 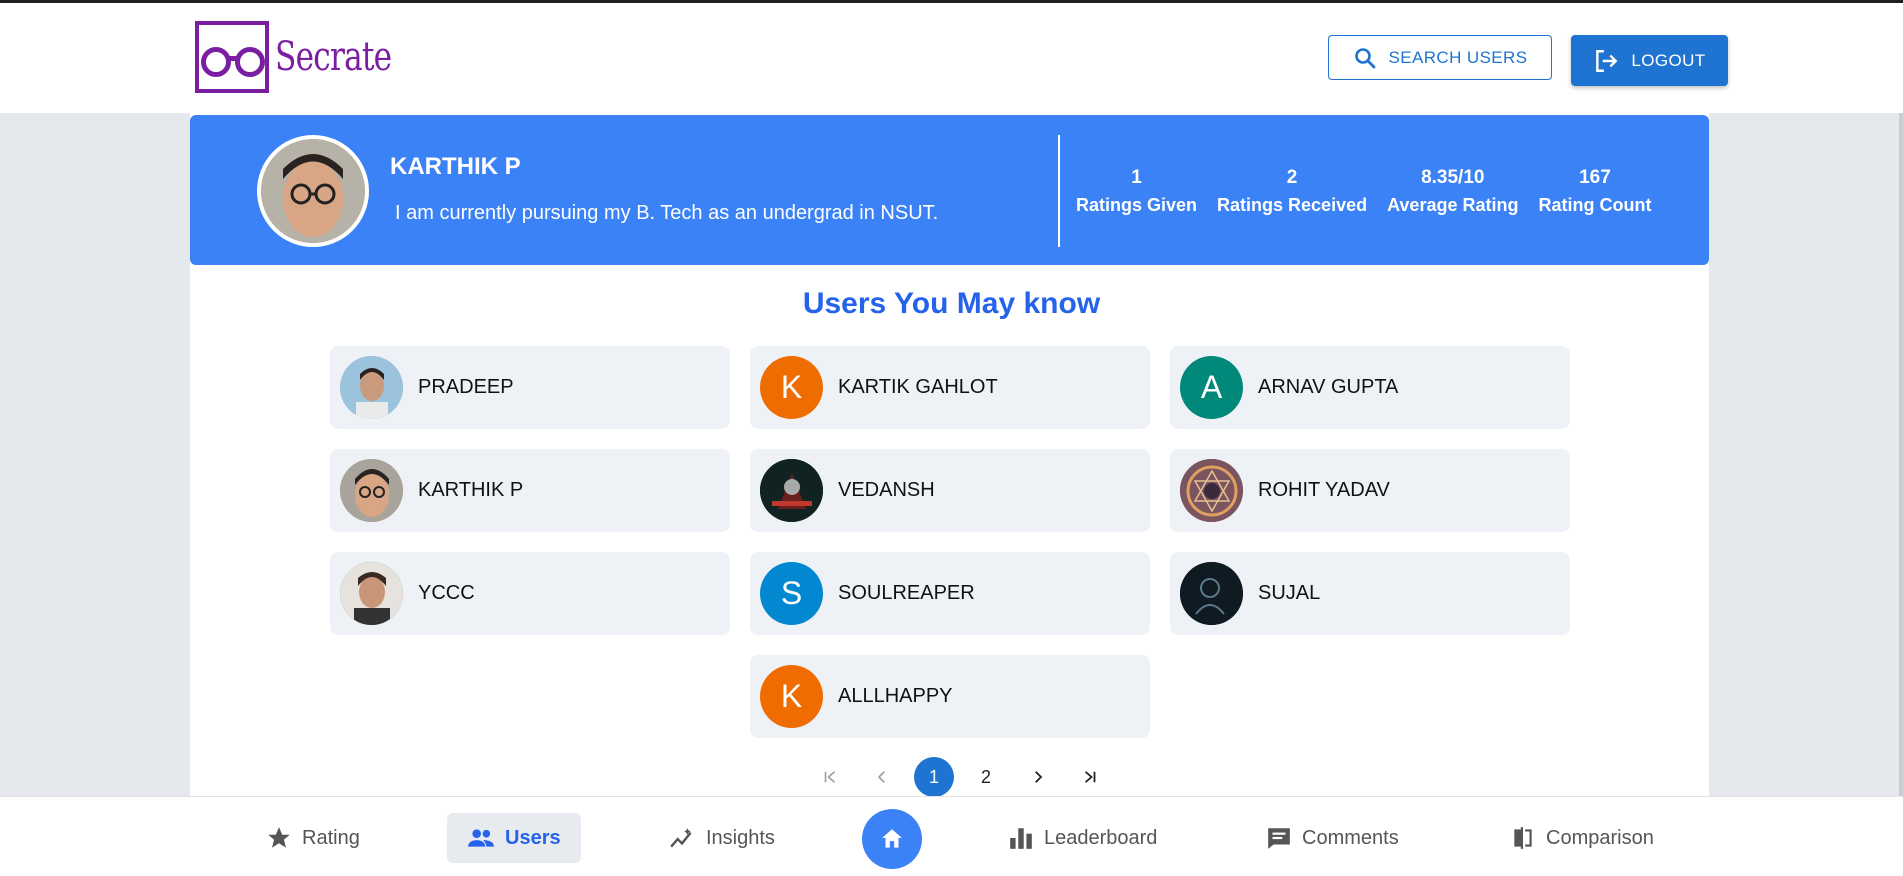 I want to click on user-card: SUJAL, so click(x=1370, y=593).